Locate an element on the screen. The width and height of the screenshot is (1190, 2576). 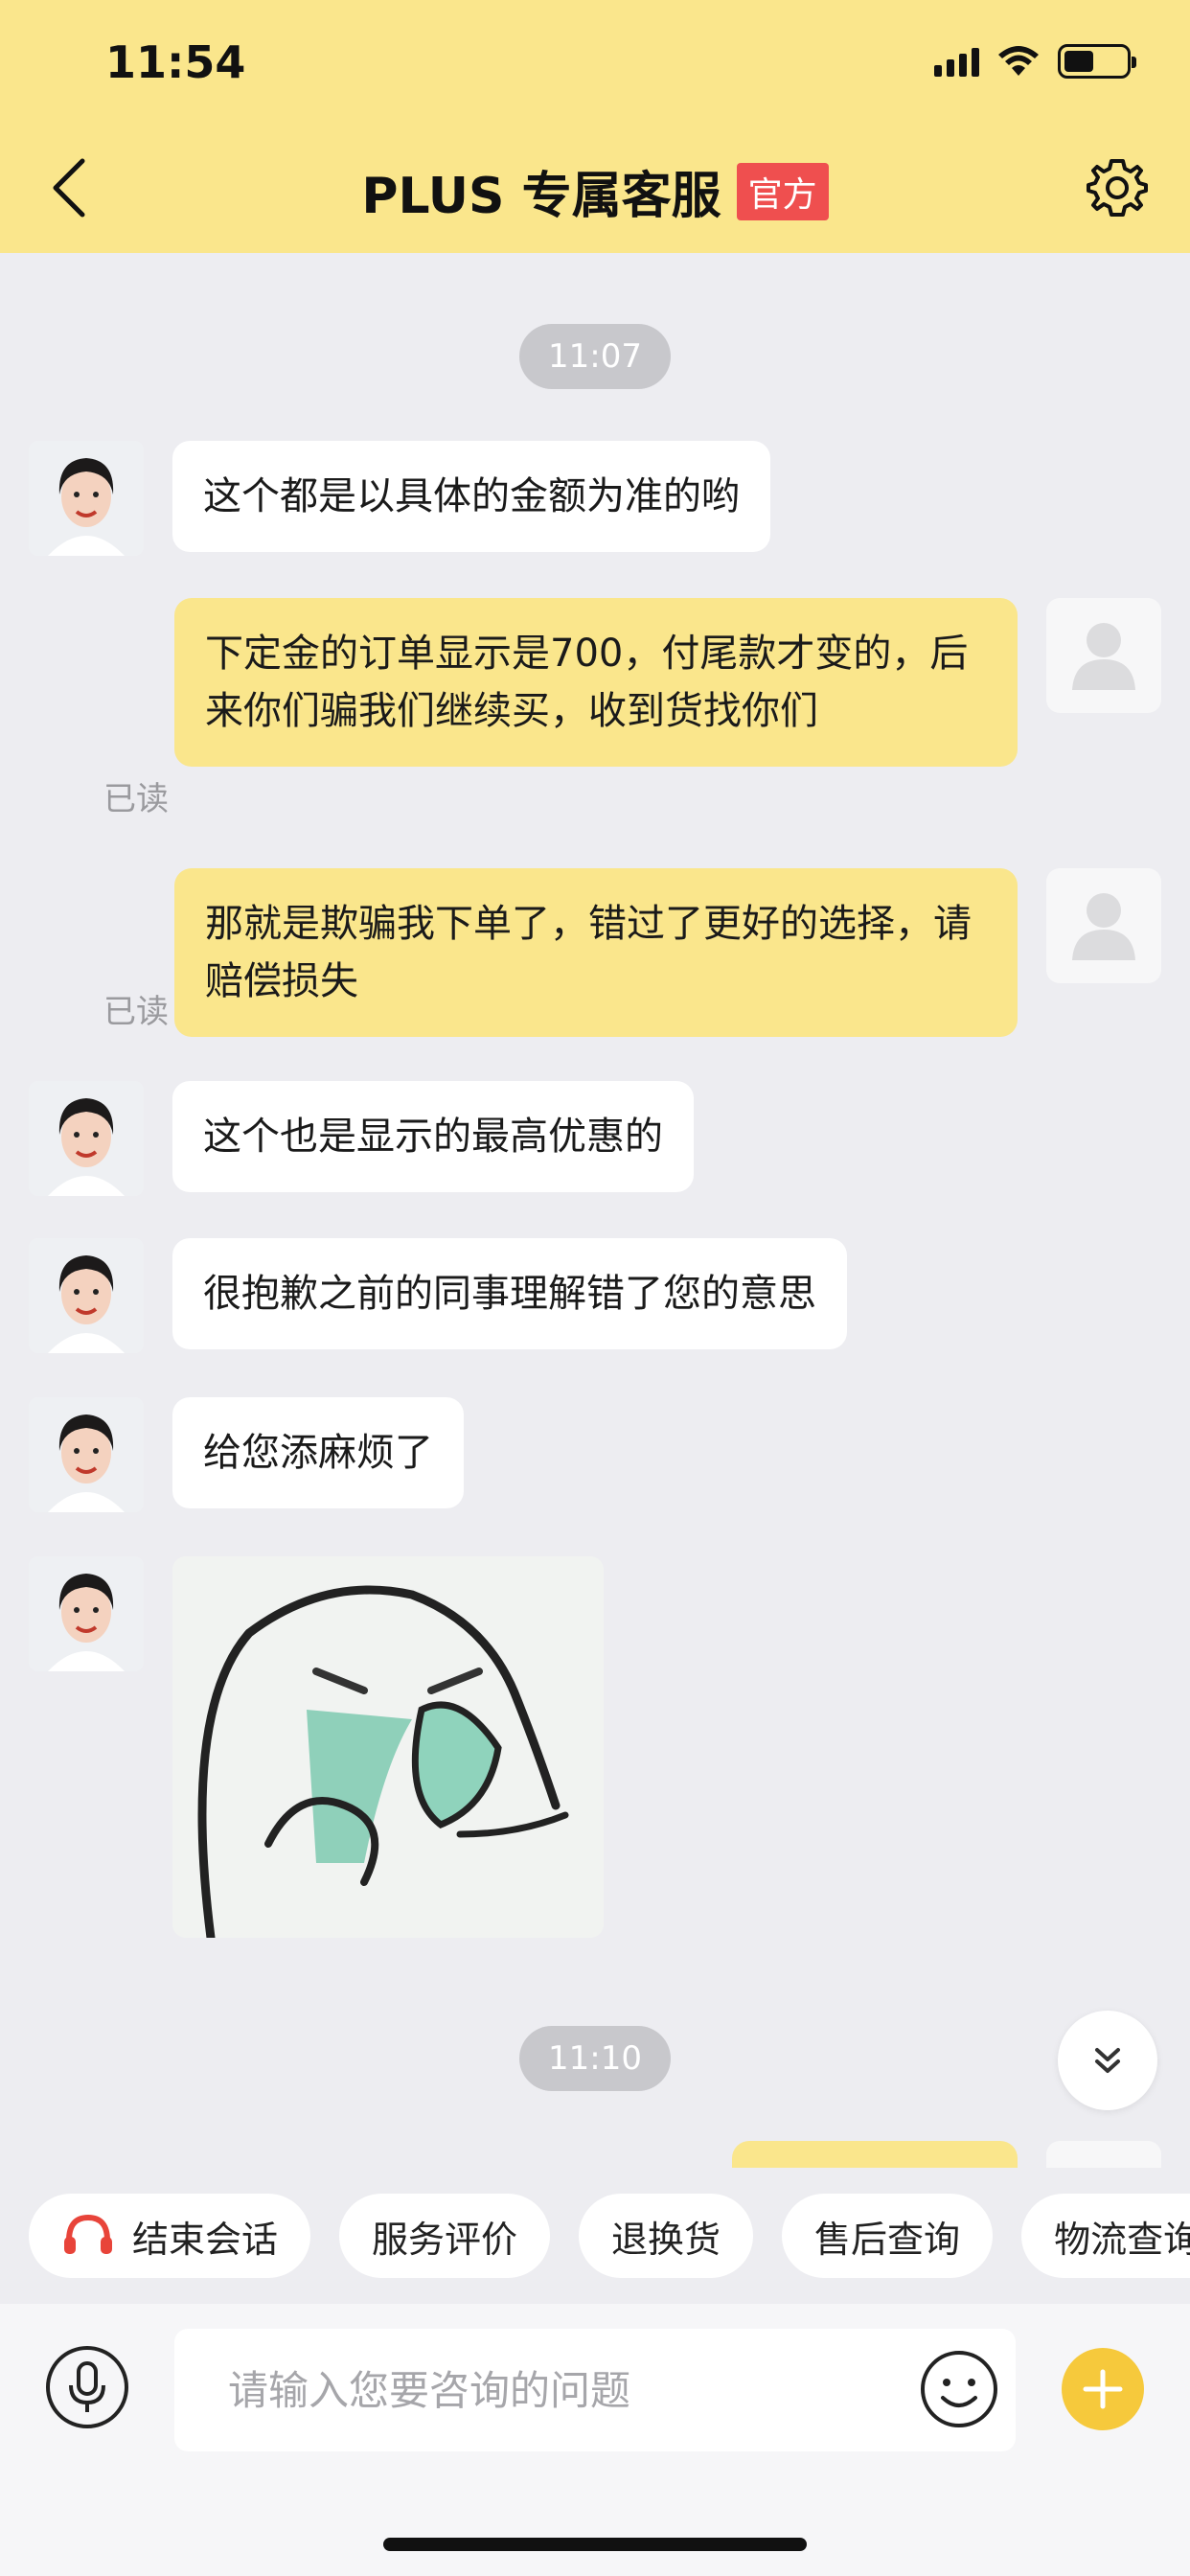
chip-label: 售后查询 is located at coordinates (888, 2239).